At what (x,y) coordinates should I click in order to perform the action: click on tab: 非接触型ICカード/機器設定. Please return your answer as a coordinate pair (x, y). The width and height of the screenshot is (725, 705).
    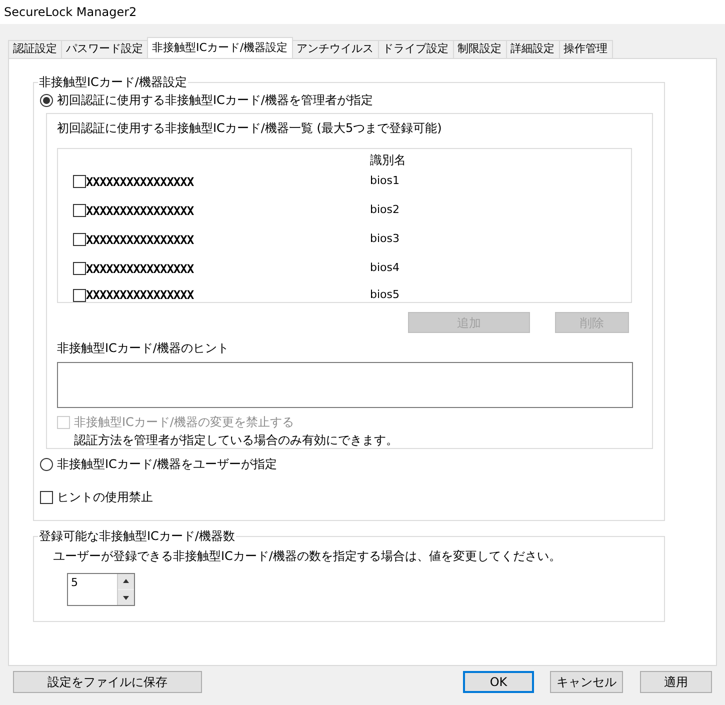
    Looking at the image, I should click on (220, 47).